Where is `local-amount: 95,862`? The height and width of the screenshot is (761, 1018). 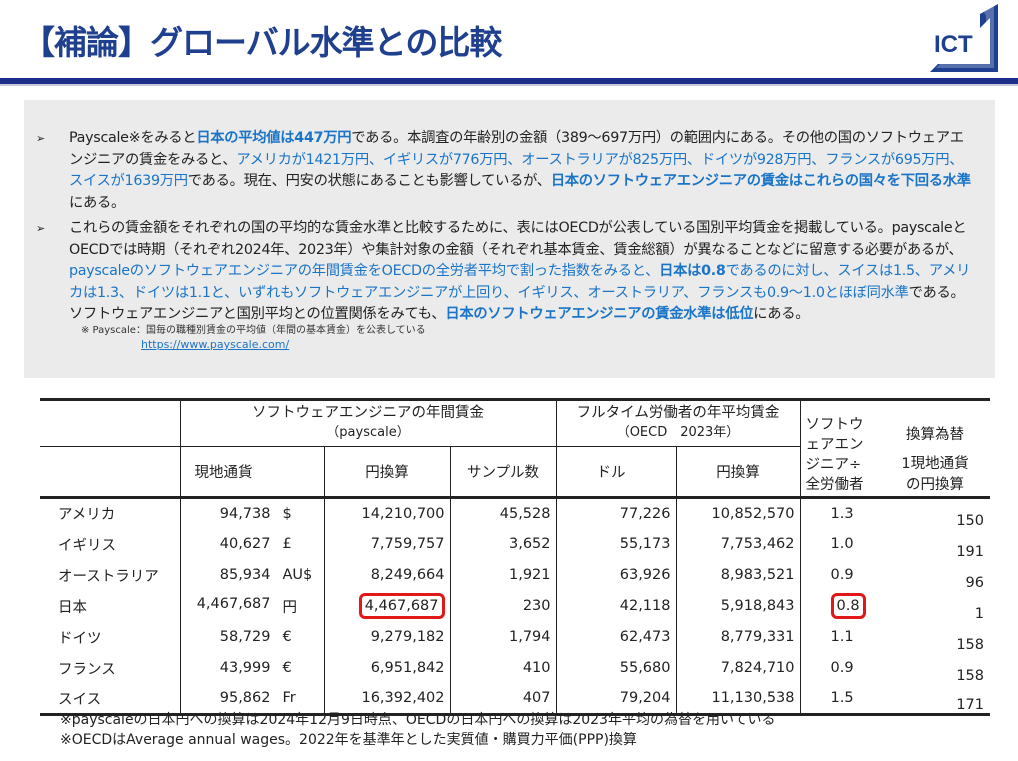
local-amount: 95,862 is located at coordinates (245, 698).